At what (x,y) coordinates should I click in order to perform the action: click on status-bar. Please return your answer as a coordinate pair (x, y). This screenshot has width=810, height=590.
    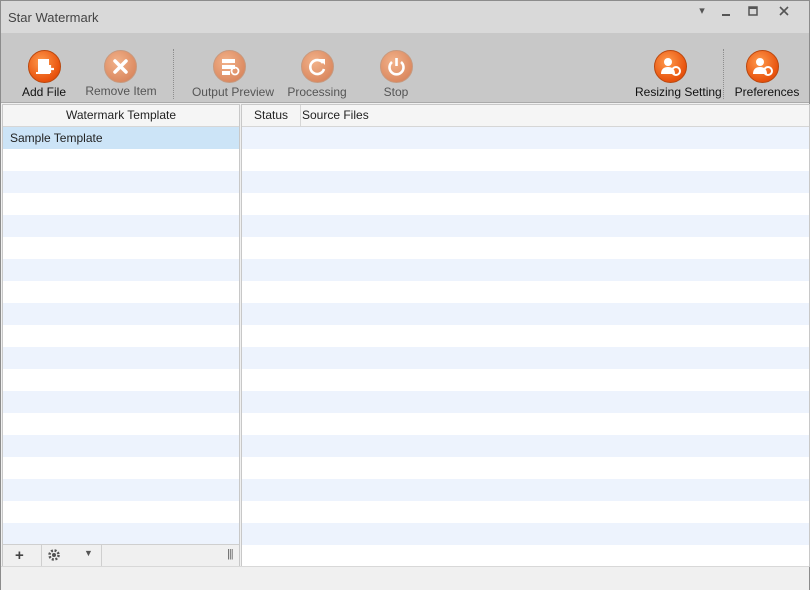
    Looking at the image, I should click on (405, 578).